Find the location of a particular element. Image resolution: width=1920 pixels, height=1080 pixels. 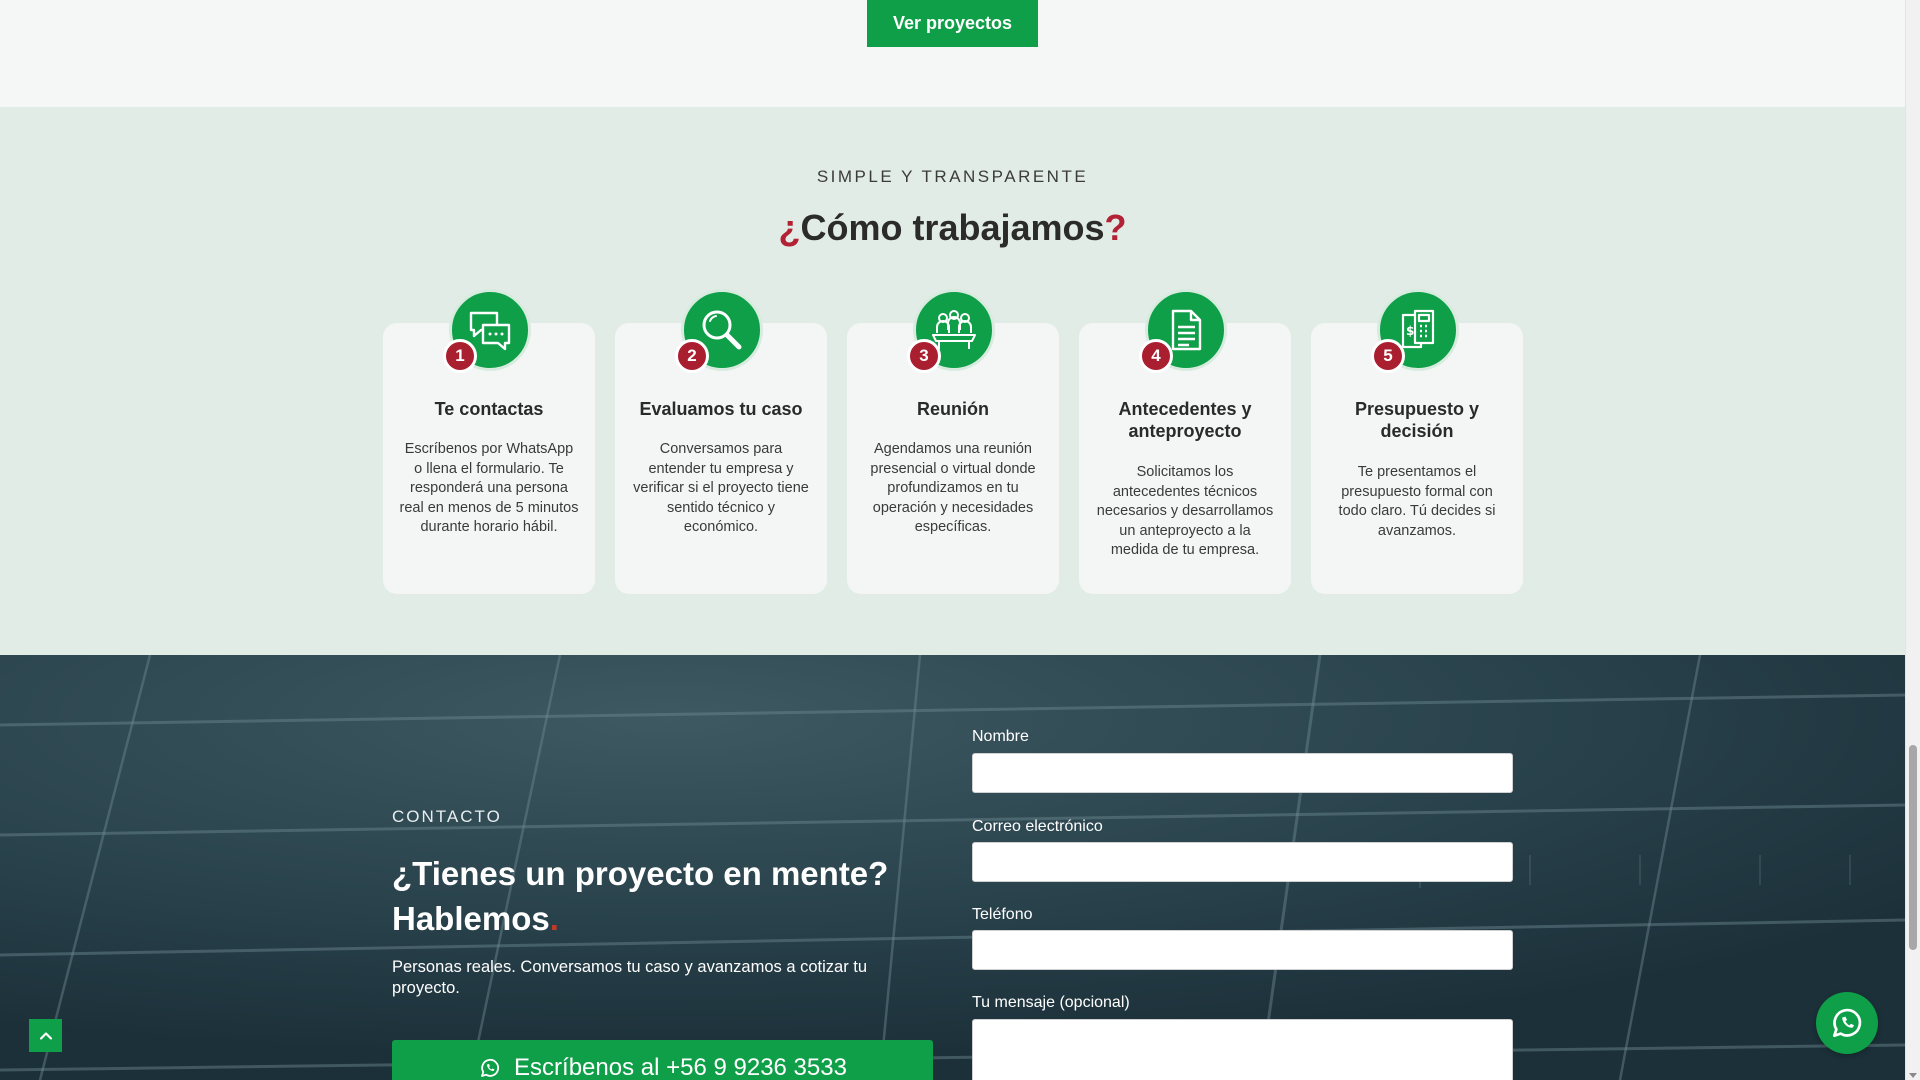

projects-section-bottom: Ver proyectos is located at coordinates (952, 53).